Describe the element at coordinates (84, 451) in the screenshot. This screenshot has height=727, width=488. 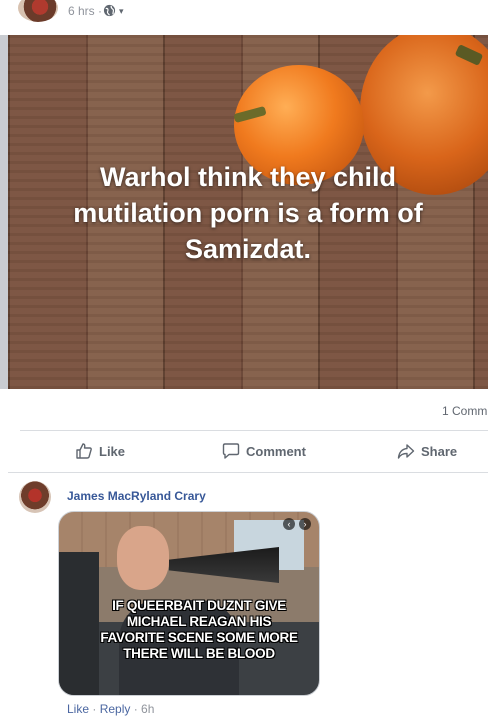
I see `thumbs-up-icon` at that location.